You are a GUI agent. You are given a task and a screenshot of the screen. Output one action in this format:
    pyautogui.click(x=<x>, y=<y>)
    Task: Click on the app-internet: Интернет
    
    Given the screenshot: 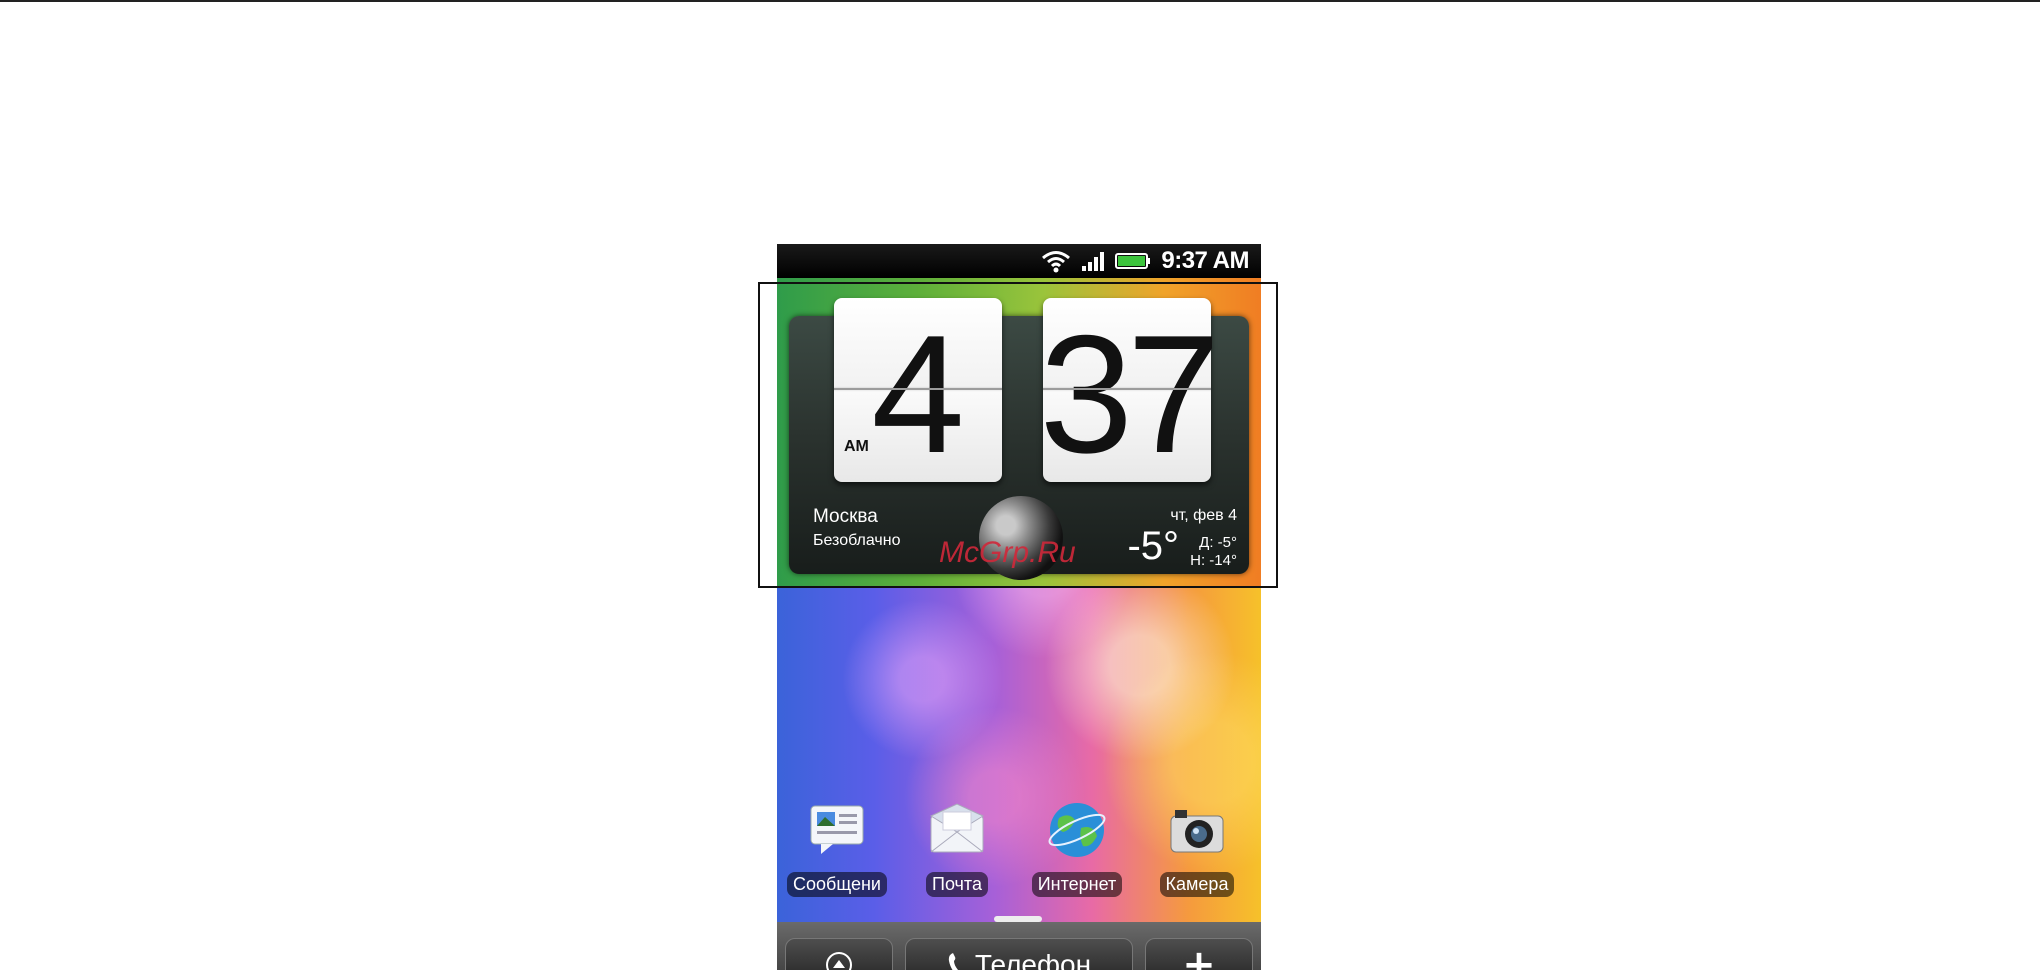 What is the action you would take?
    pyautogui.click(x=1077, y=849)
    